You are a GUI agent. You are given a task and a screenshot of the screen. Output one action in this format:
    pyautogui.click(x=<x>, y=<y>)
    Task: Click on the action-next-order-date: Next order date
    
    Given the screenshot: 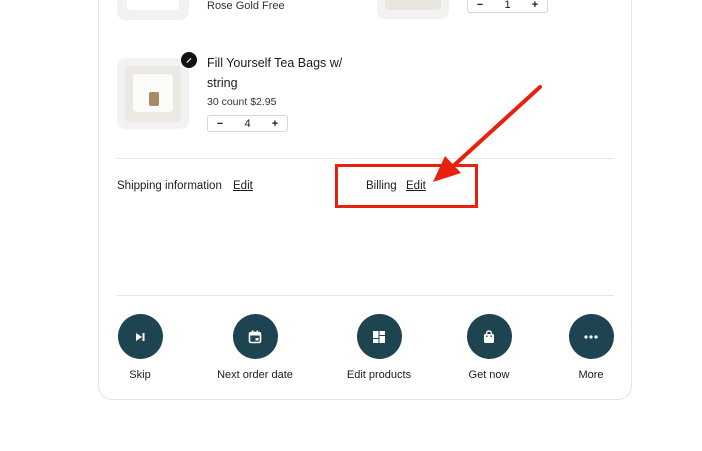 What is the action you would take?
    pyautogui.click(x=255, y=347)
    